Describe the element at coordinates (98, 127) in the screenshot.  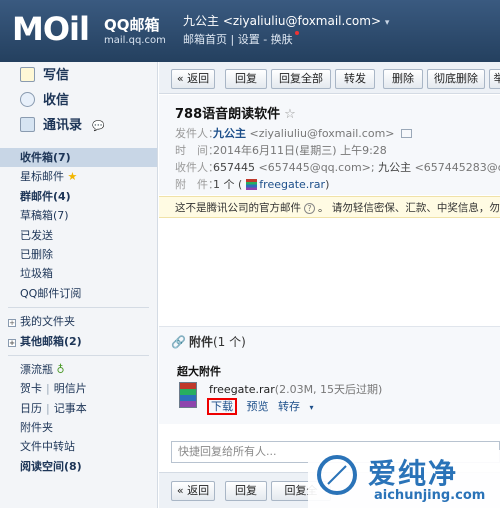
I see `chat-bubble-icon: 💬` at that location.